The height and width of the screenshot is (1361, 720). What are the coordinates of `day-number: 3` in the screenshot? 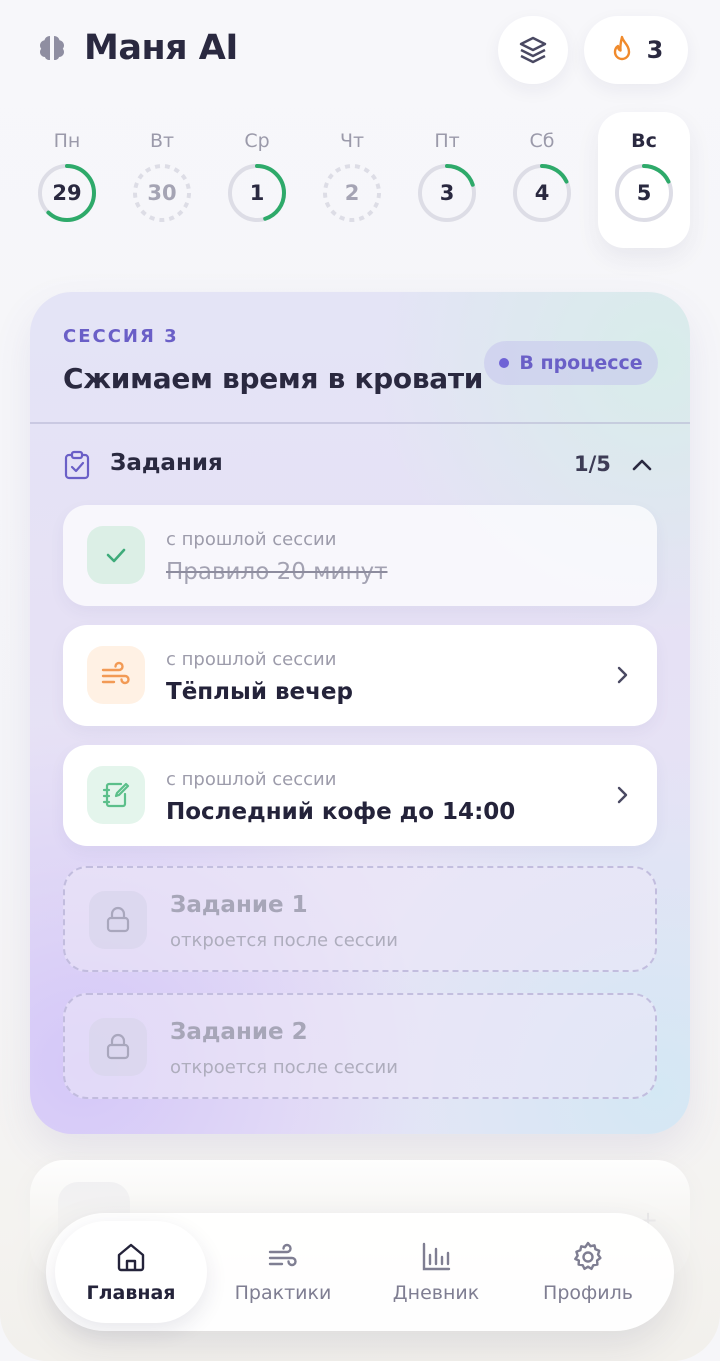 It's located at (447, 193).